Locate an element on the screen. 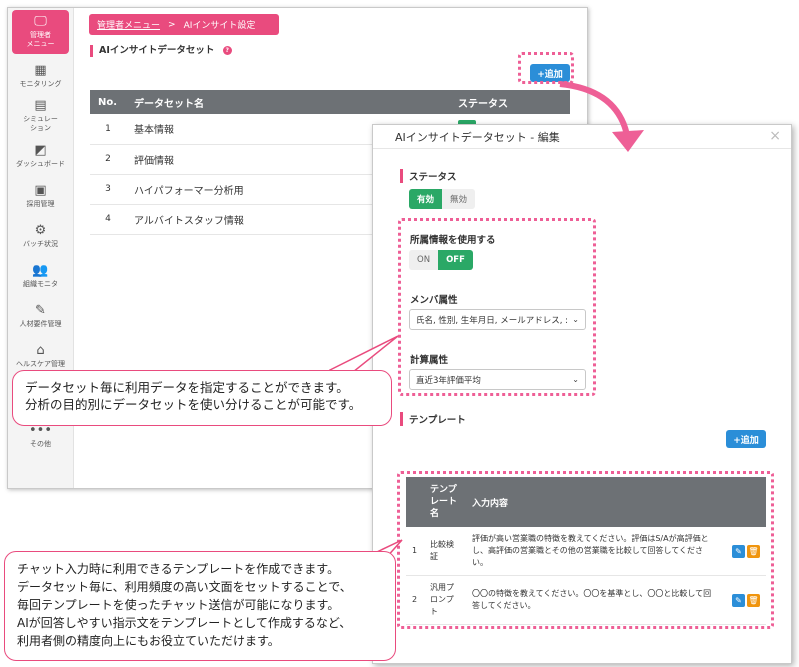  monitoring-icon: ▦ is located at coordinates (40, 70).